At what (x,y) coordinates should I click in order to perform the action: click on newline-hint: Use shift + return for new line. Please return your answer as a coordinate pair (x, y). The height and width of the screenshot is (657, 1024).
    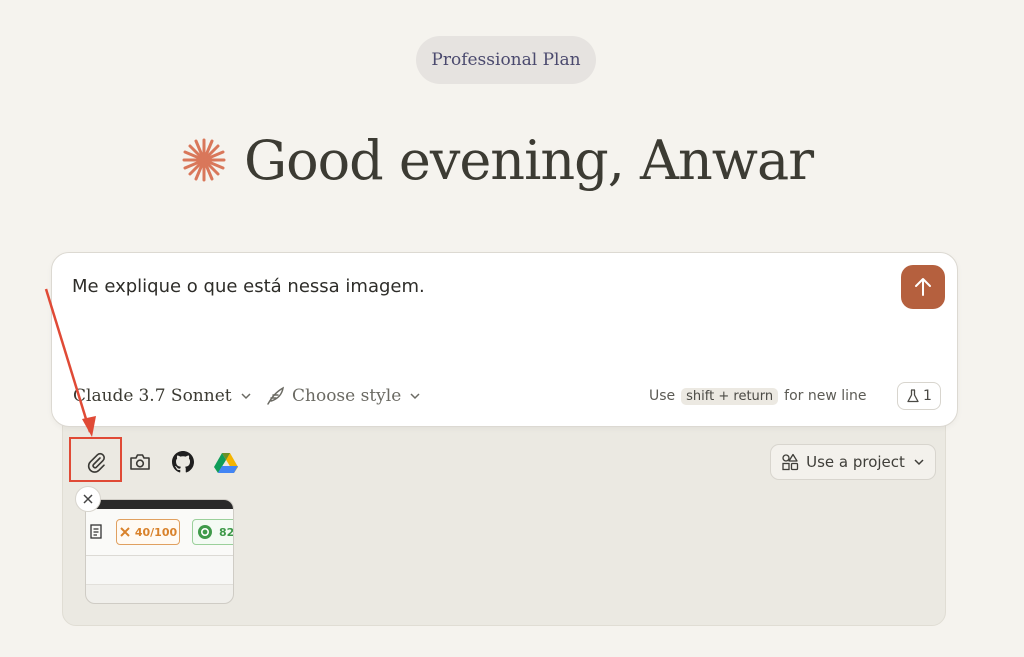
    Looking at the image, I should click on (758, 396).